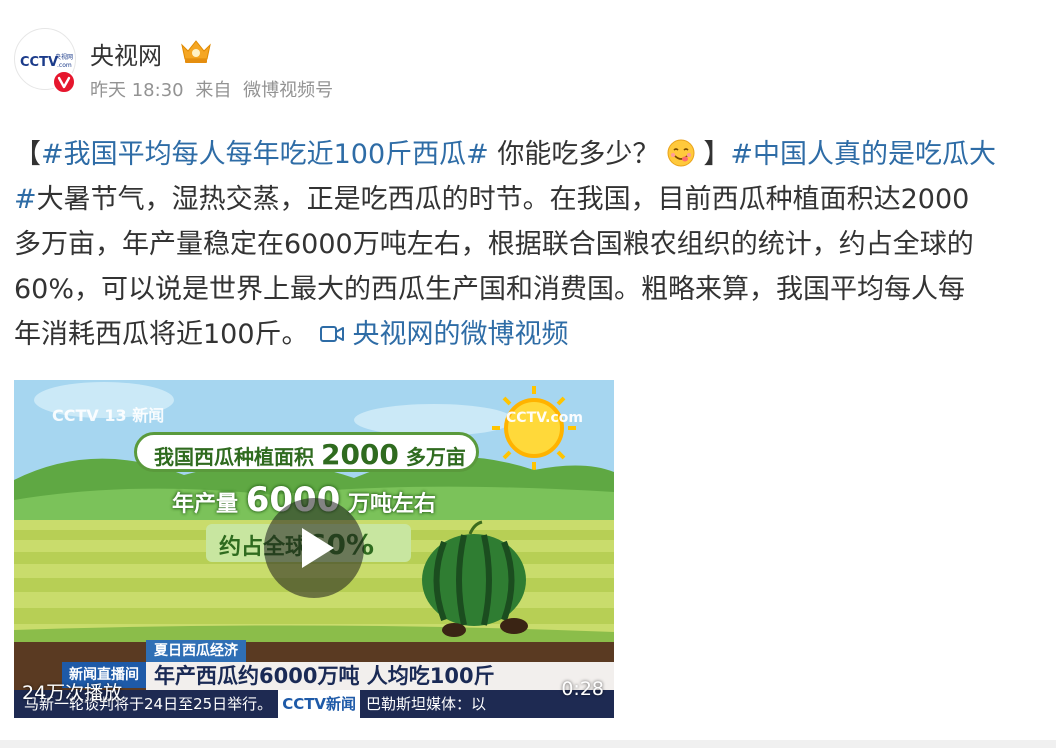  What do you see at coordinates (265, 154) in the screenshot?
I see `topic-tag-watermelon: #我国平均每人每年吃近100斤西瓜#` at bounding box center [265, 154].